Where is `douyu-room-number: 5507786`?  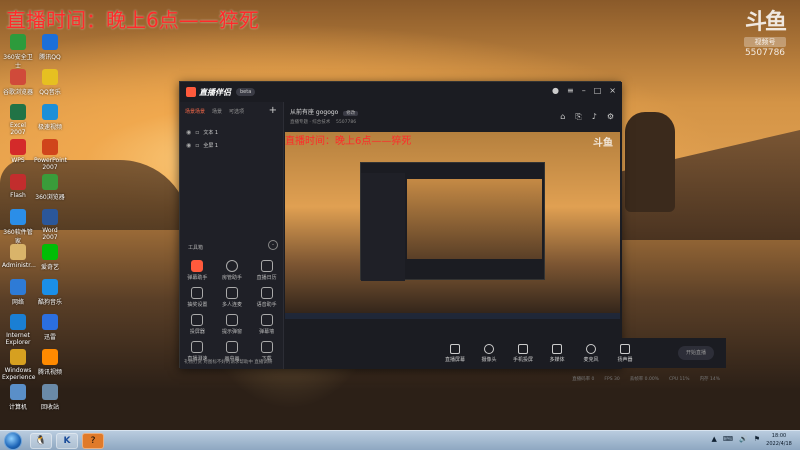
douyu-room-number: 5507786 is located at coordinates (765, 53).